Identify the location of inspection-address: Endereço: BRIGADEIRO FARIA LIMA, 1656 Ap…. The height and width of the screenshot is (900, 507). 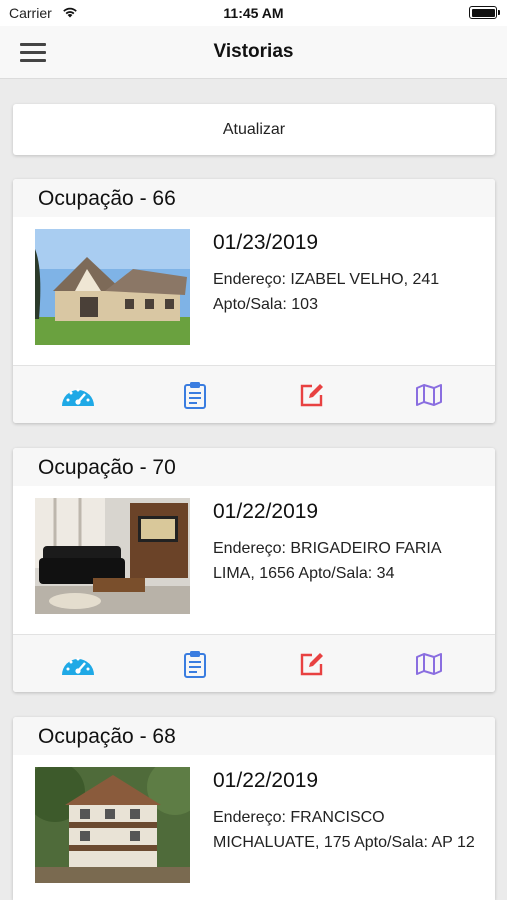
(327, 561).